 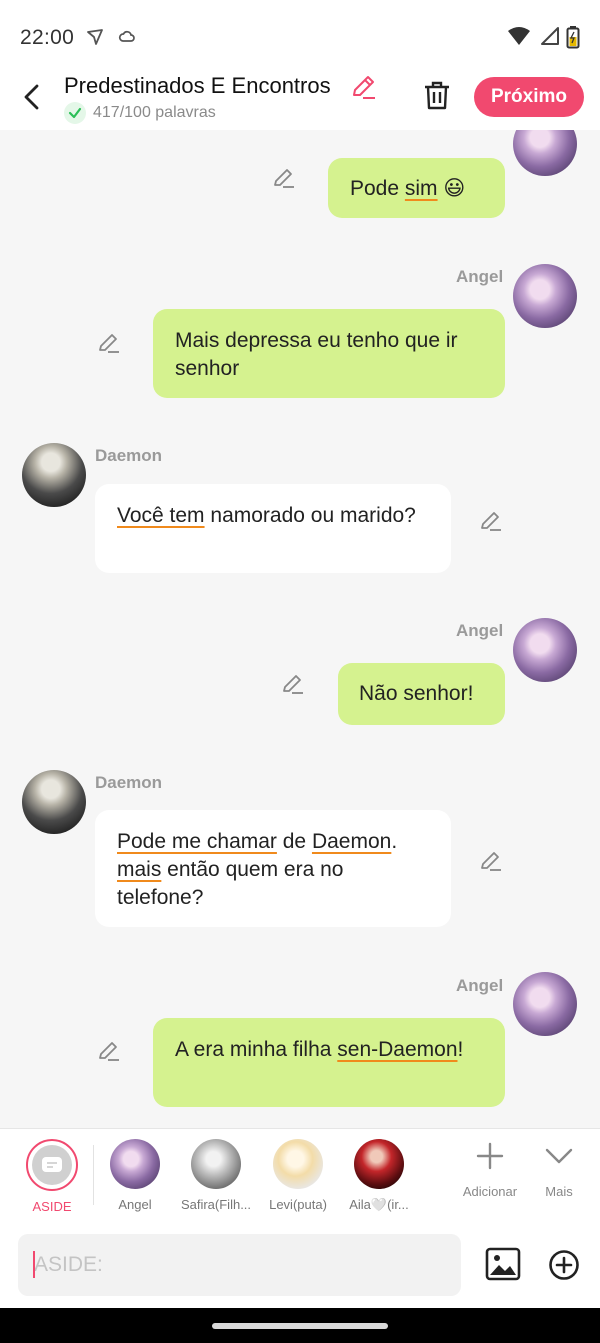 What do you see at coordinates (397, 1049) in the screenshot?
I see `message-text-underlined: sen-Daemon` at bounding box center [397, 1049].